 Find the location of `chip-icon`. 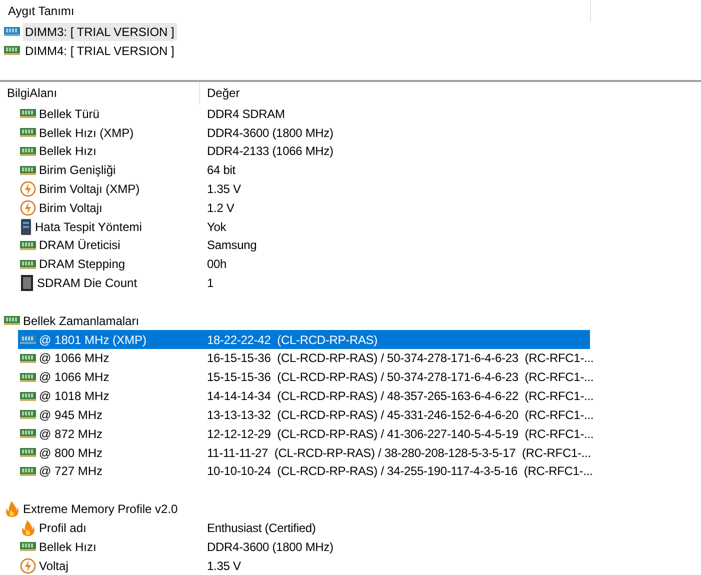

chip-icon is located at coordinates (27, 283).